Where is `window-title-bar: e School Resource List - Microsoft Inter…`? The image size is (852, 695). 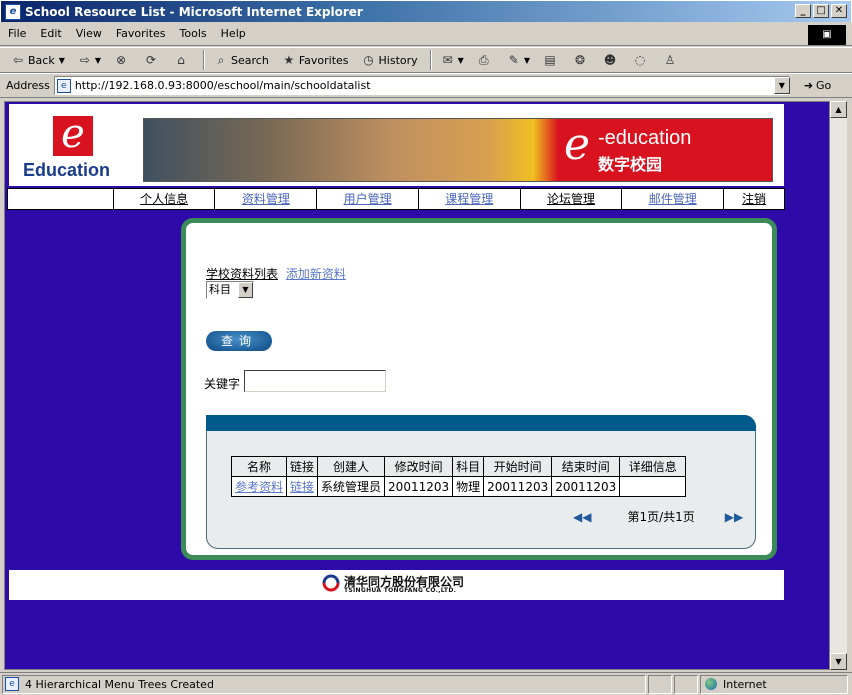 window-title-bar: e School Resource List - Microsoft Inter… is located at coordinates (426, 11).